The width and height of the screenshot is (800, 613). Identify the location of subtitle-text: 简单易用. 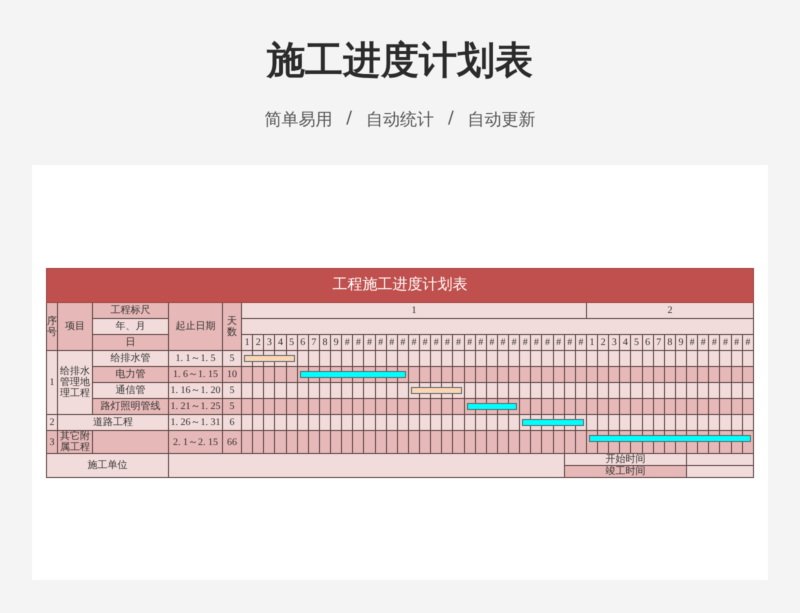
(298, 120).